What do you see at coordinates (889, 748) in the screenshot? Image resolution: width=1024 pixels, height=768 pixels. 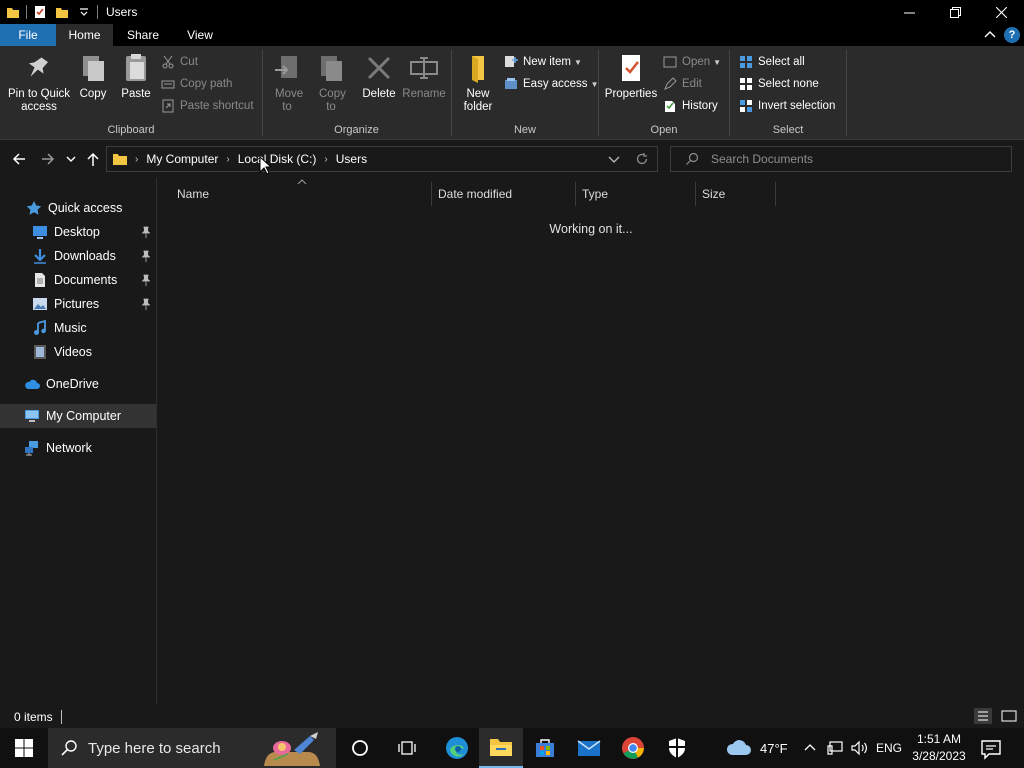 I see `input-language: ENG` at bounding box center [889, 748].